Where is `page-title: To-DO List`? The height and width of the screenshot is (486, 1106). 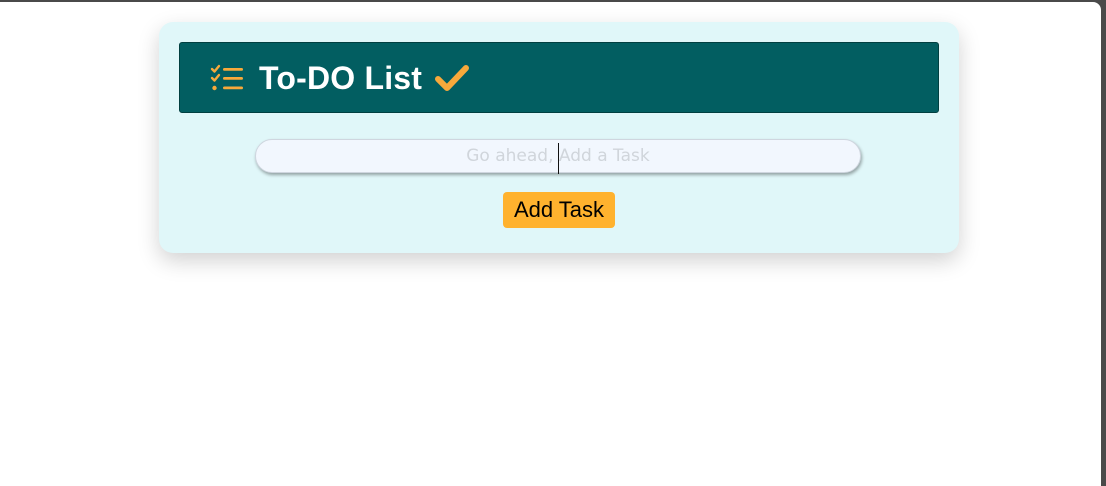 page-title: To-DO List is located at coordinates (341, 77).